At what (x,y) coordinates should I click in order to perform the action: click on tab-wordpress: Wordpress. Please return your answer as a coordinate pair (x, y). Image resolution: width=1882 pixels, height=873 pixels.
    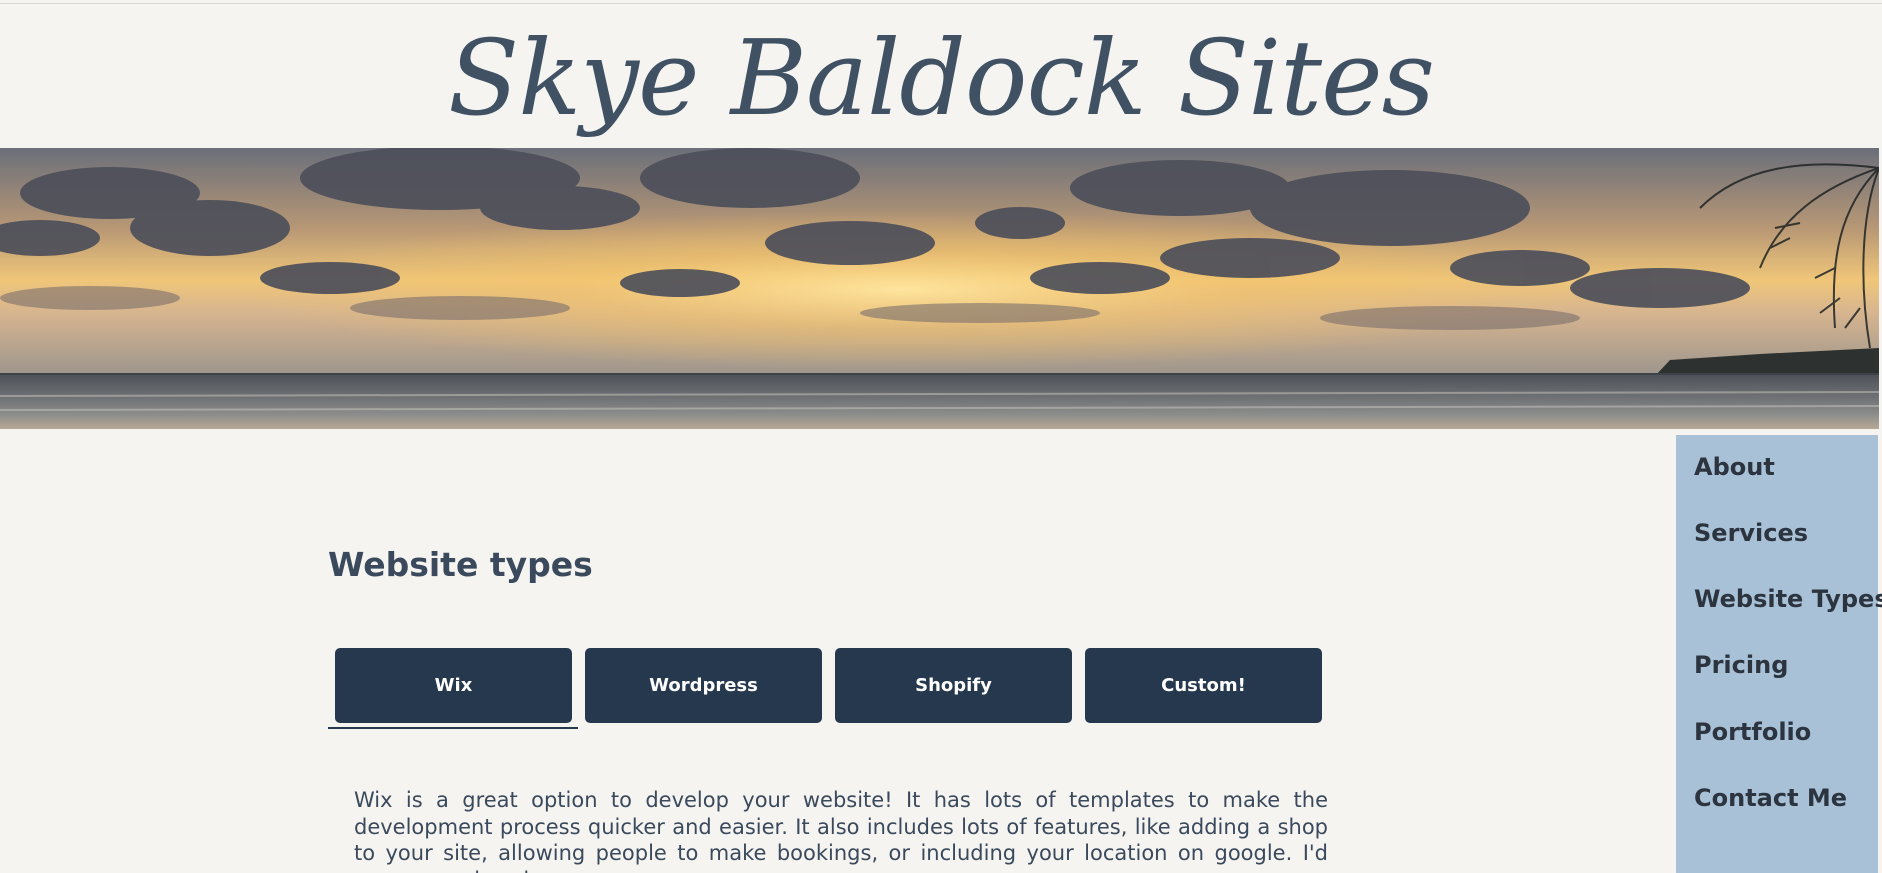
    Looking at the image, I should click on (703, 685).